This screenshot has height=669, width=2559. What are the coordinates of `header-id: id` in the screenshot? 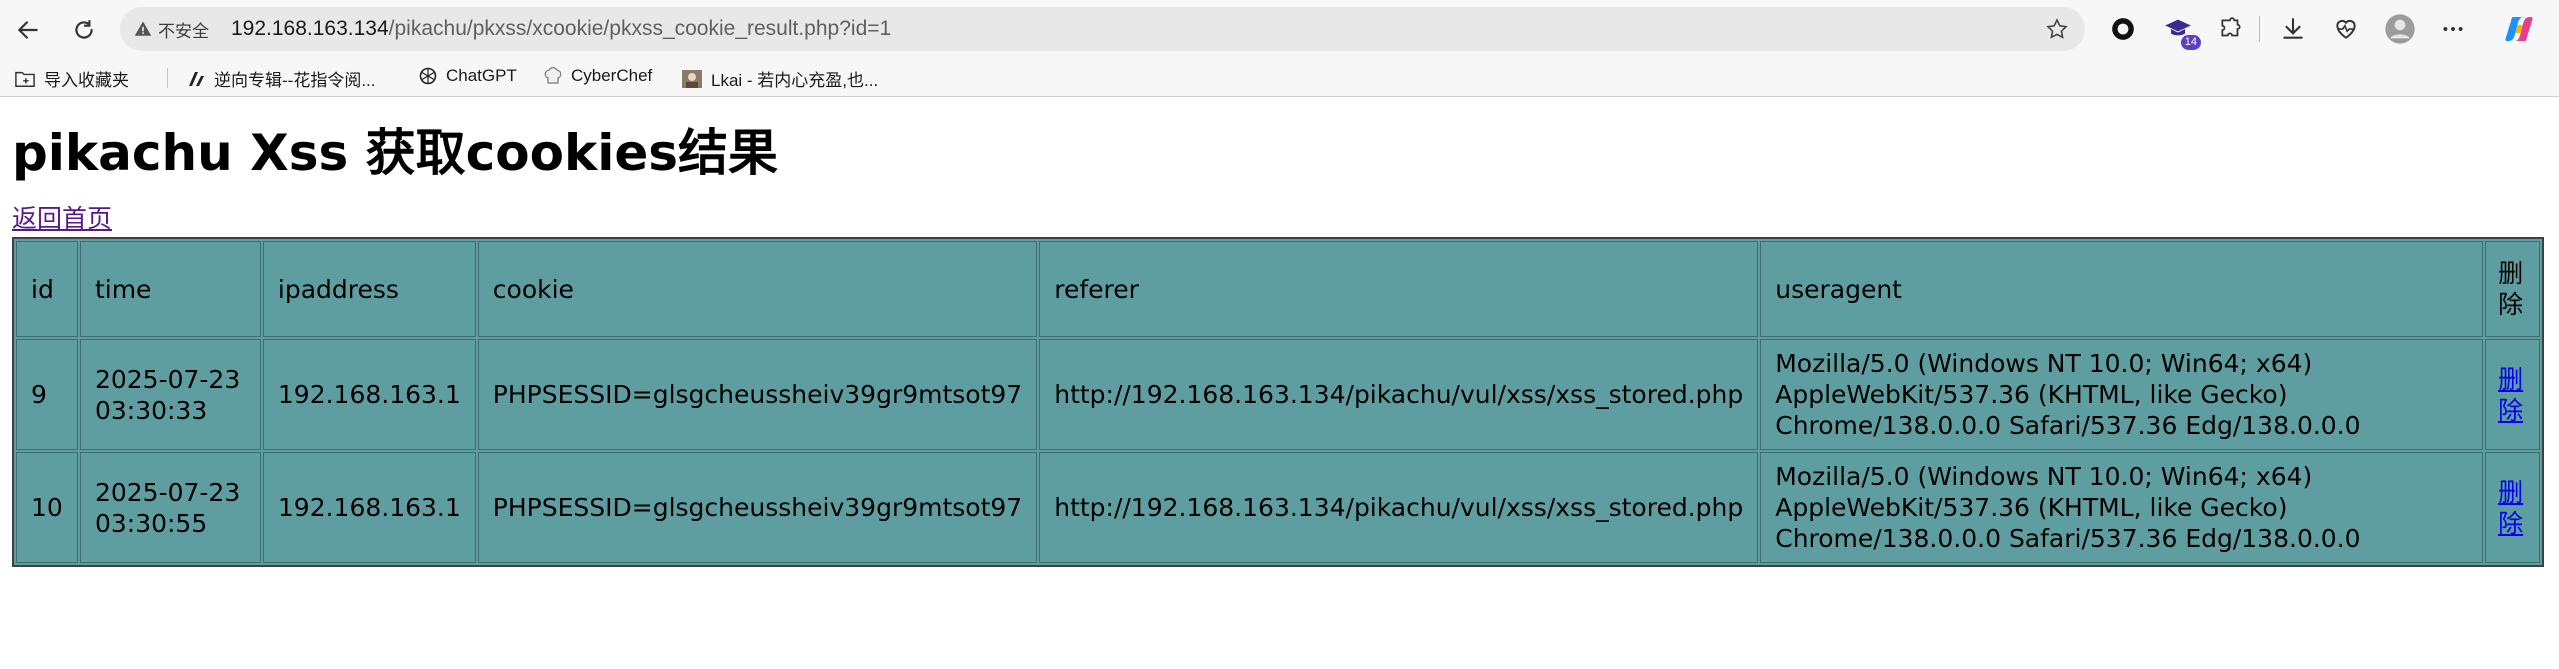 It's located at (47, 289).